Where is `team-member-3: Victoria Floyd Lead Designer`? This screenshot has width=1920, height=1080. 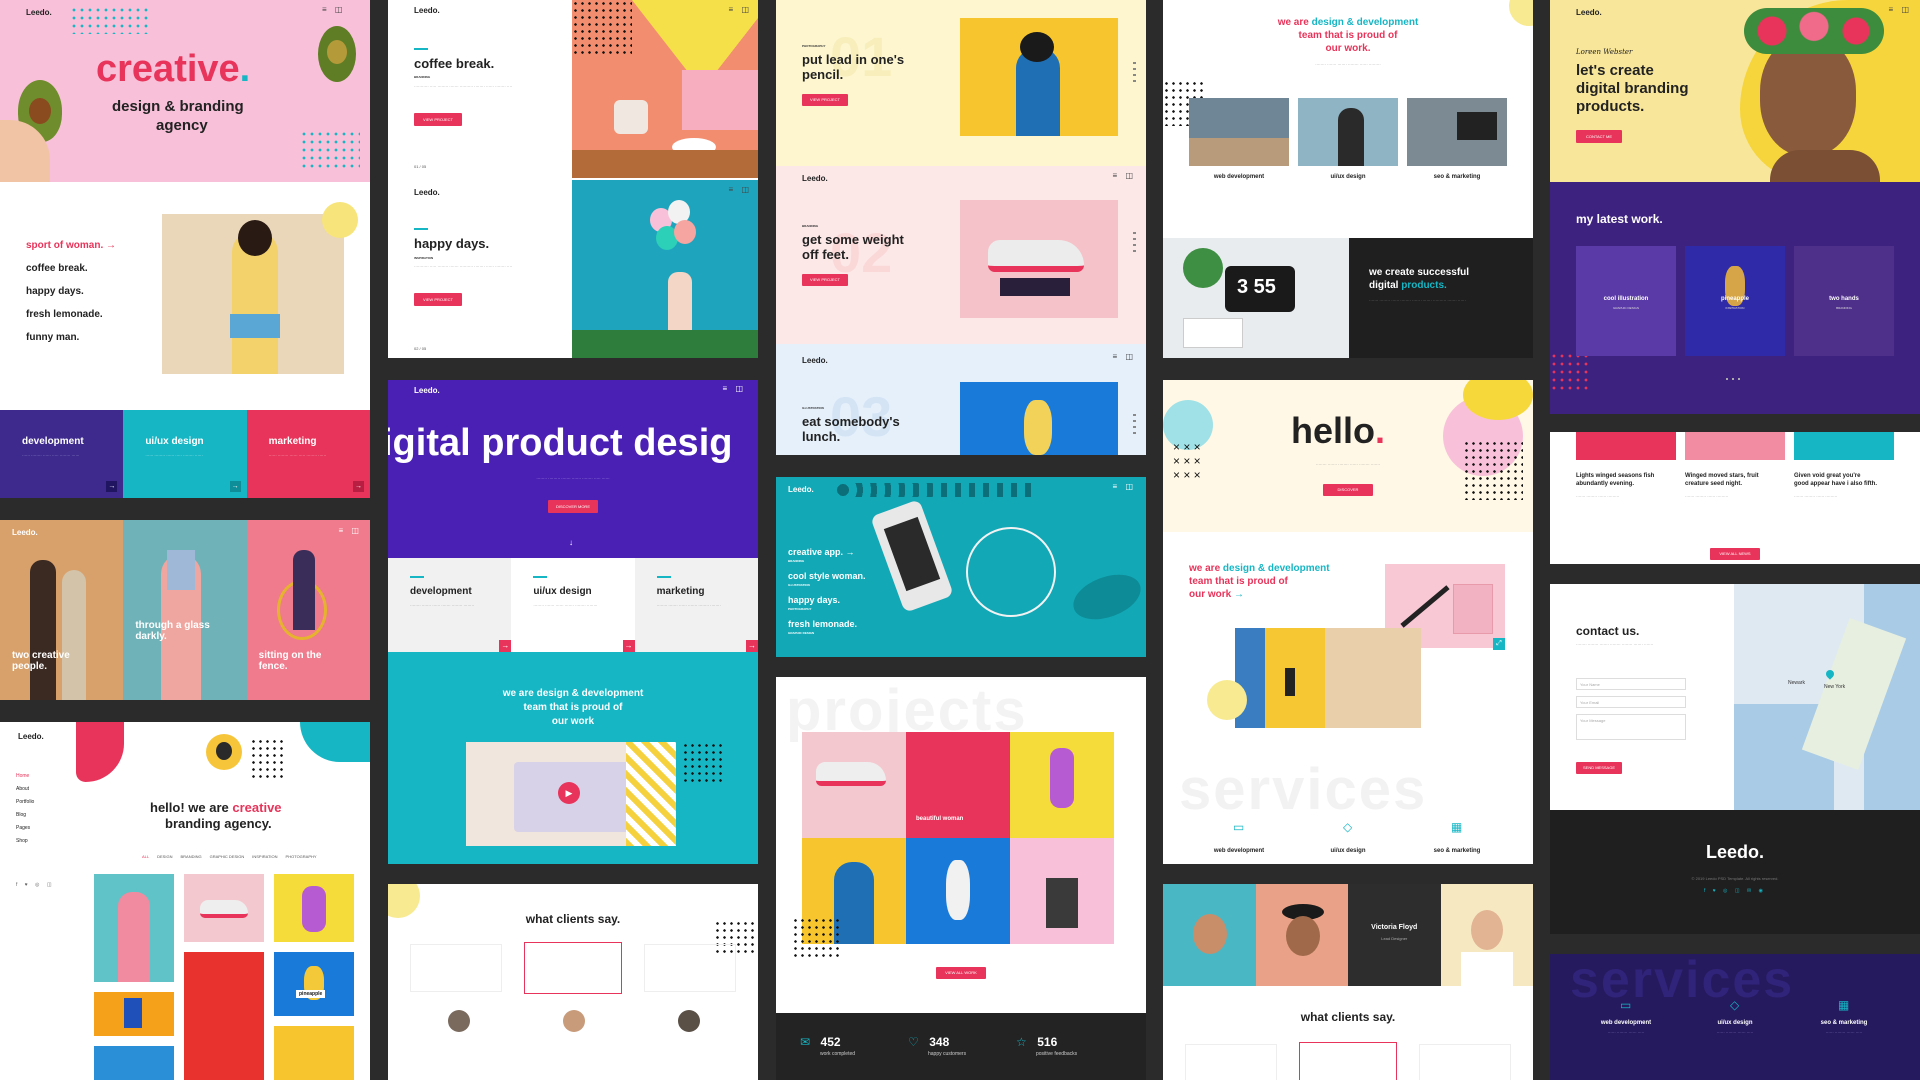 team-member-3: Victoria Floyd Lead Designer is located at coordinates (1394, 935).